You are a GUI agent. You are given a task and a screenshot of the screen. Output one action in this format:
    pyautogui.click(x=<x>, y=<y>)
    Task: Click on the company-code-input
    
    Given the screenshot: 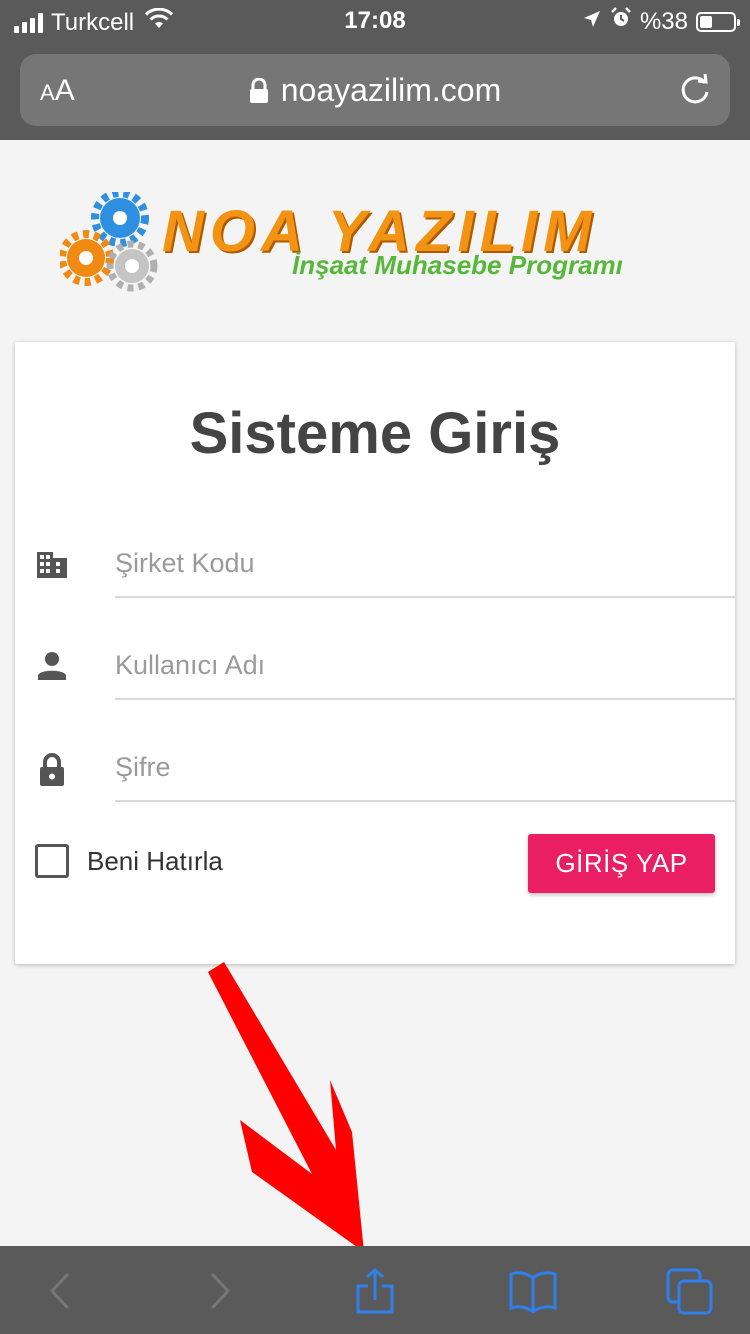 What is the action you would take?
    pyautogui.click(x=425, y=564)
    